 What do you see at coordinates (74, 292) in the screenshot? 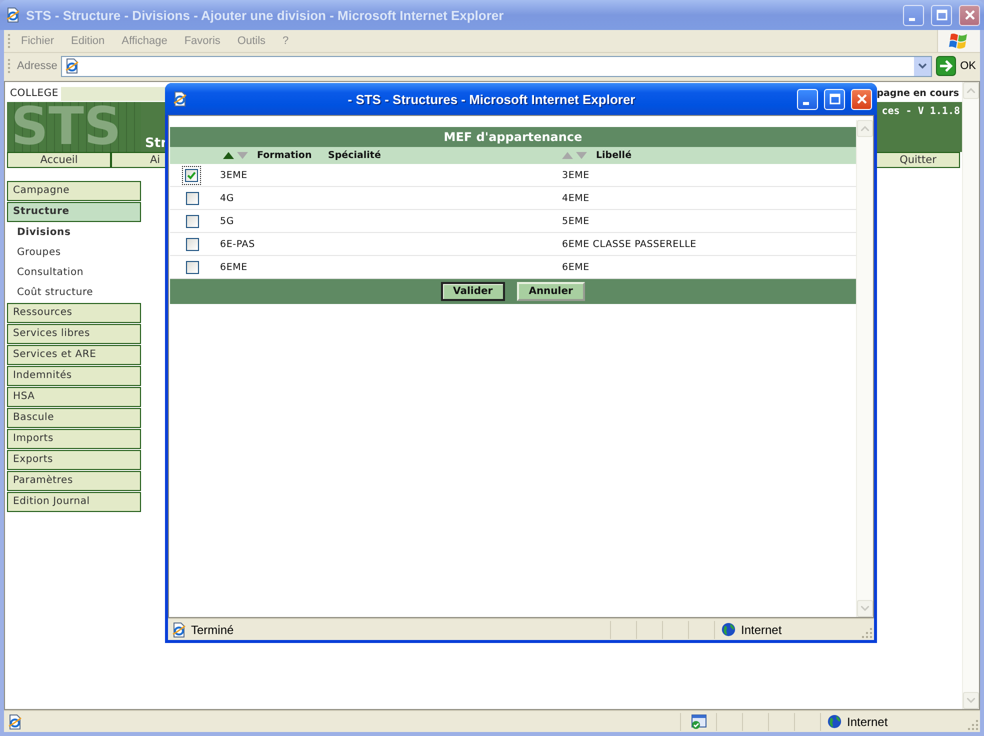
I see `sidebar-subitem: Coût structure` at bounding box center [74, 292].